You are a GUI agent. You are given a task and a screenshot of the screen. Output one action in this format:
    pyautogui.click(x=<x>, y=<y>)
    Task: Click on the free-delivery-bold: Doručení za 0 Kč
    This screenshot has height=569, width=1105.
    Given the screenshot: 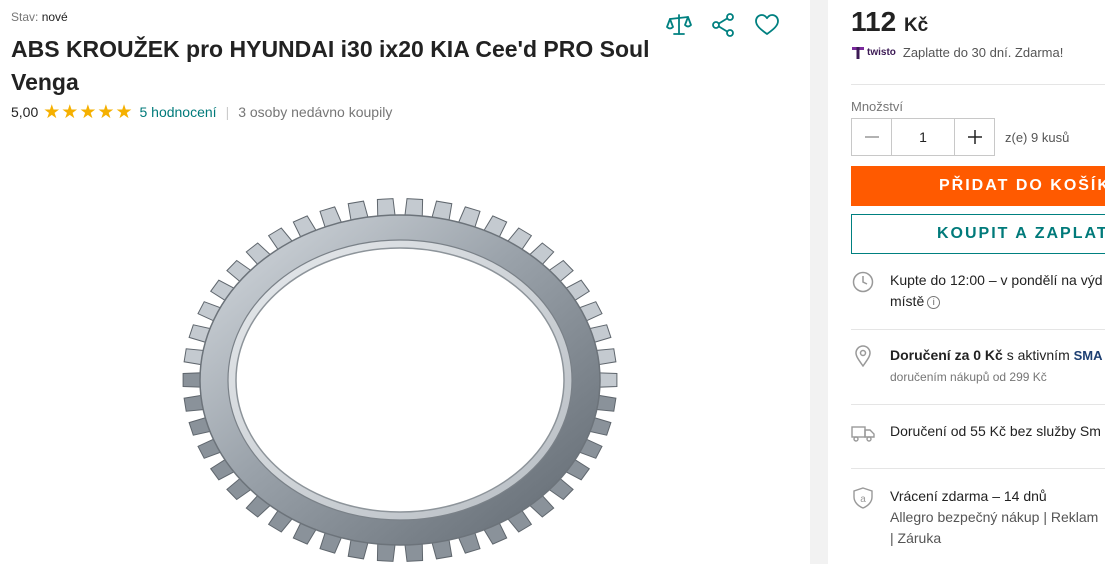 What is the action you would take?
    pyautogui.click(x=946, y=355)
    